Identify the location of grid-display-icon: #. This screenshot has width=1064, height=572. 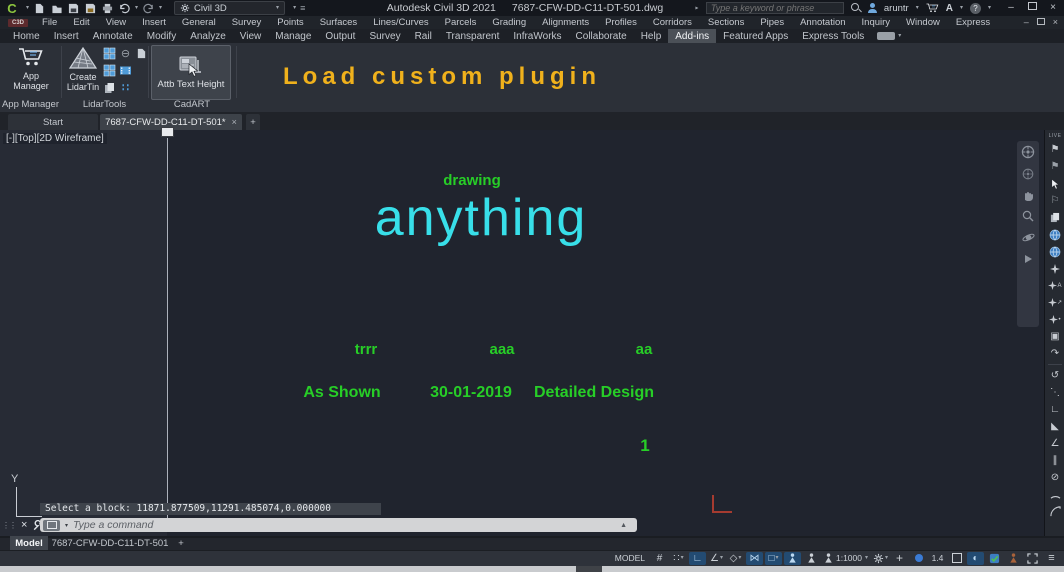
(659, 558).